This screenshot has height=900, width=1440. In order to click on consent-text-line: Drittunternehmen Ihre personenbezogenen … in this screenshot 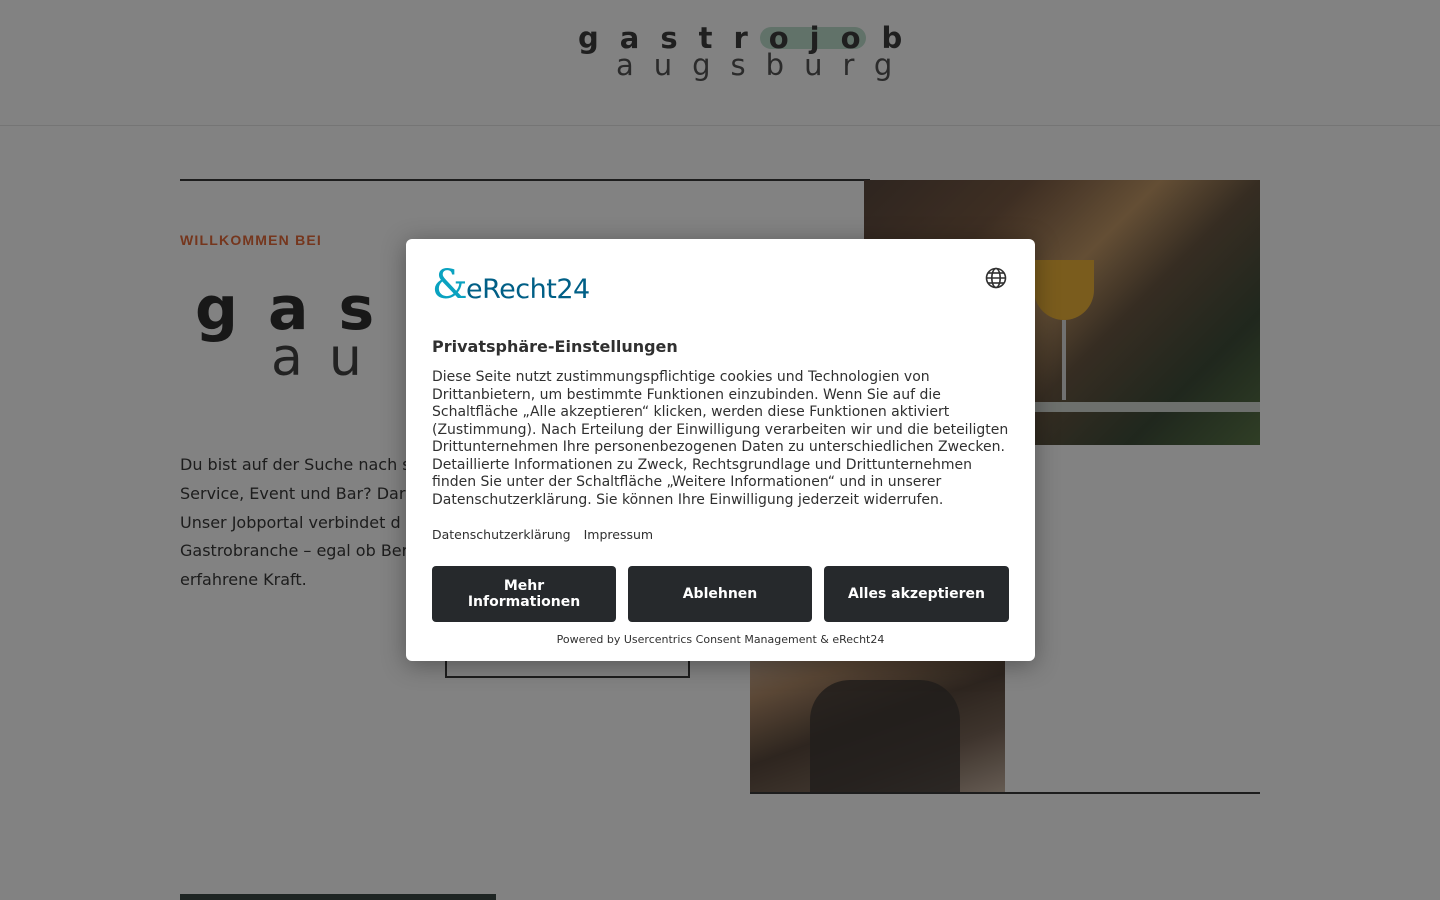, I will do `click(718, 447)`.